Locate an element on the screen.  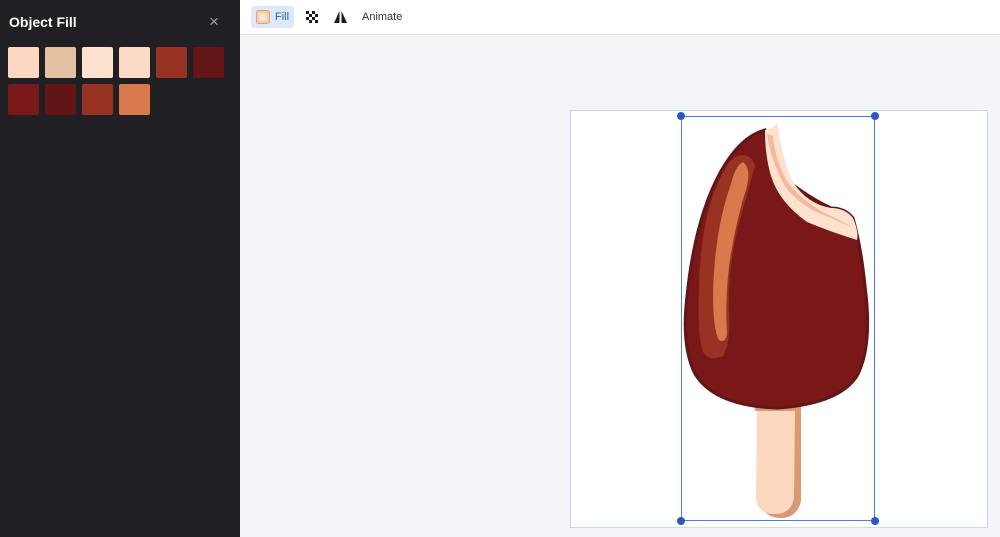
popsicle-illustration is located at coordinates (778, 318).